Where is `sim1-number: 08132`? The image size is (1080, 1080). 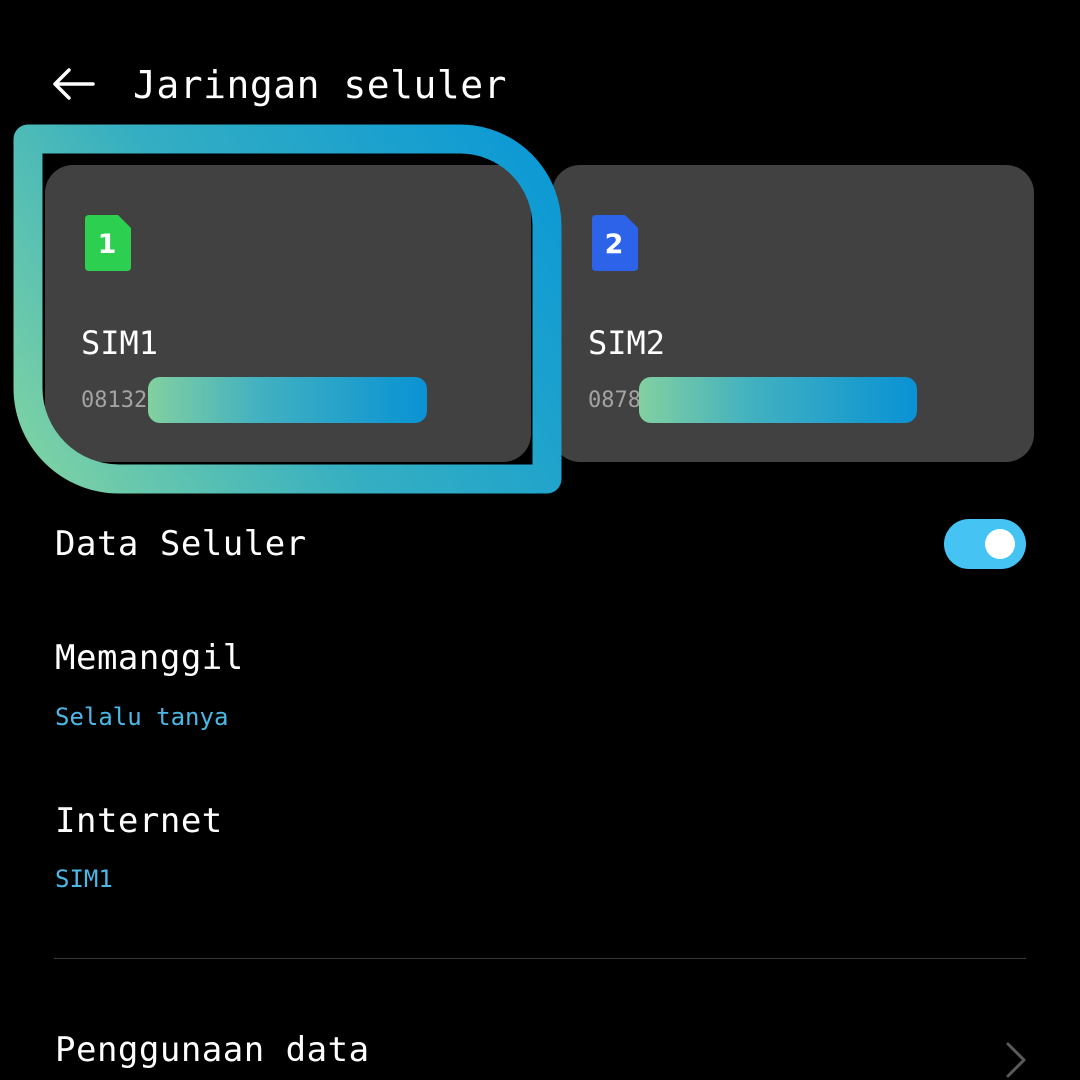 sim1-number: 08132 is located at coordinates (114, 400).